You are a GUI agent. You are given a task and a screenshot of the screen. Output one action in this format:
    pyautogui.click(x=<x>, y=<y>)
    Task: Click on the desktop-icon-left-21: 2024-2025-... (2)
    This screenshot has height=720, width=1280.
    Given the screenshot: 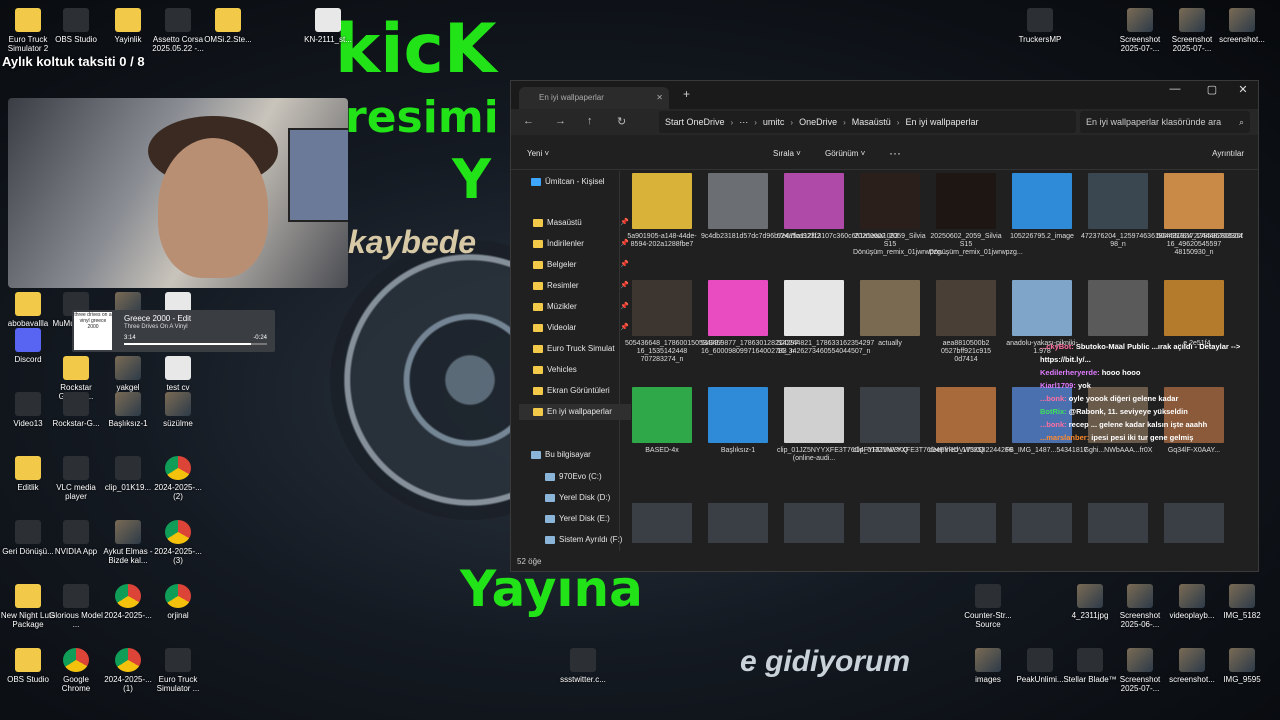 What is the action you would take?
    pyautogui.click(x=178, y=478)
    